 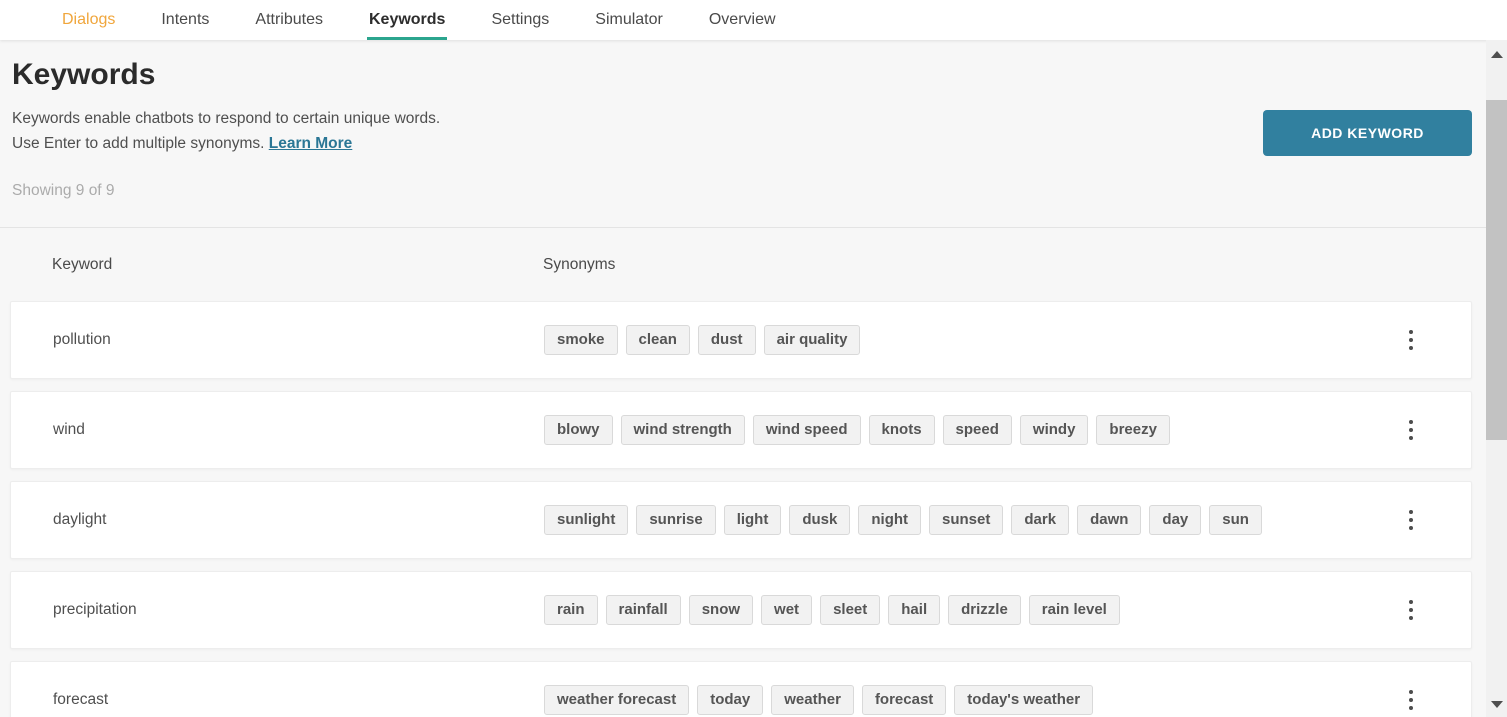 I want to click on synonym-chip: wet, so click(x=787, y=610).